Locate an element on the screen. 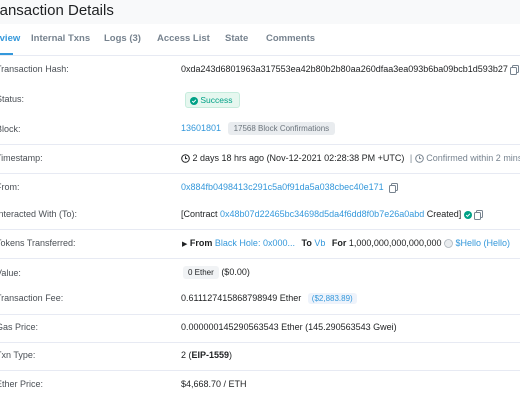  interacted-with-label: Interacted With (To): is located at coordinates (39, 214).